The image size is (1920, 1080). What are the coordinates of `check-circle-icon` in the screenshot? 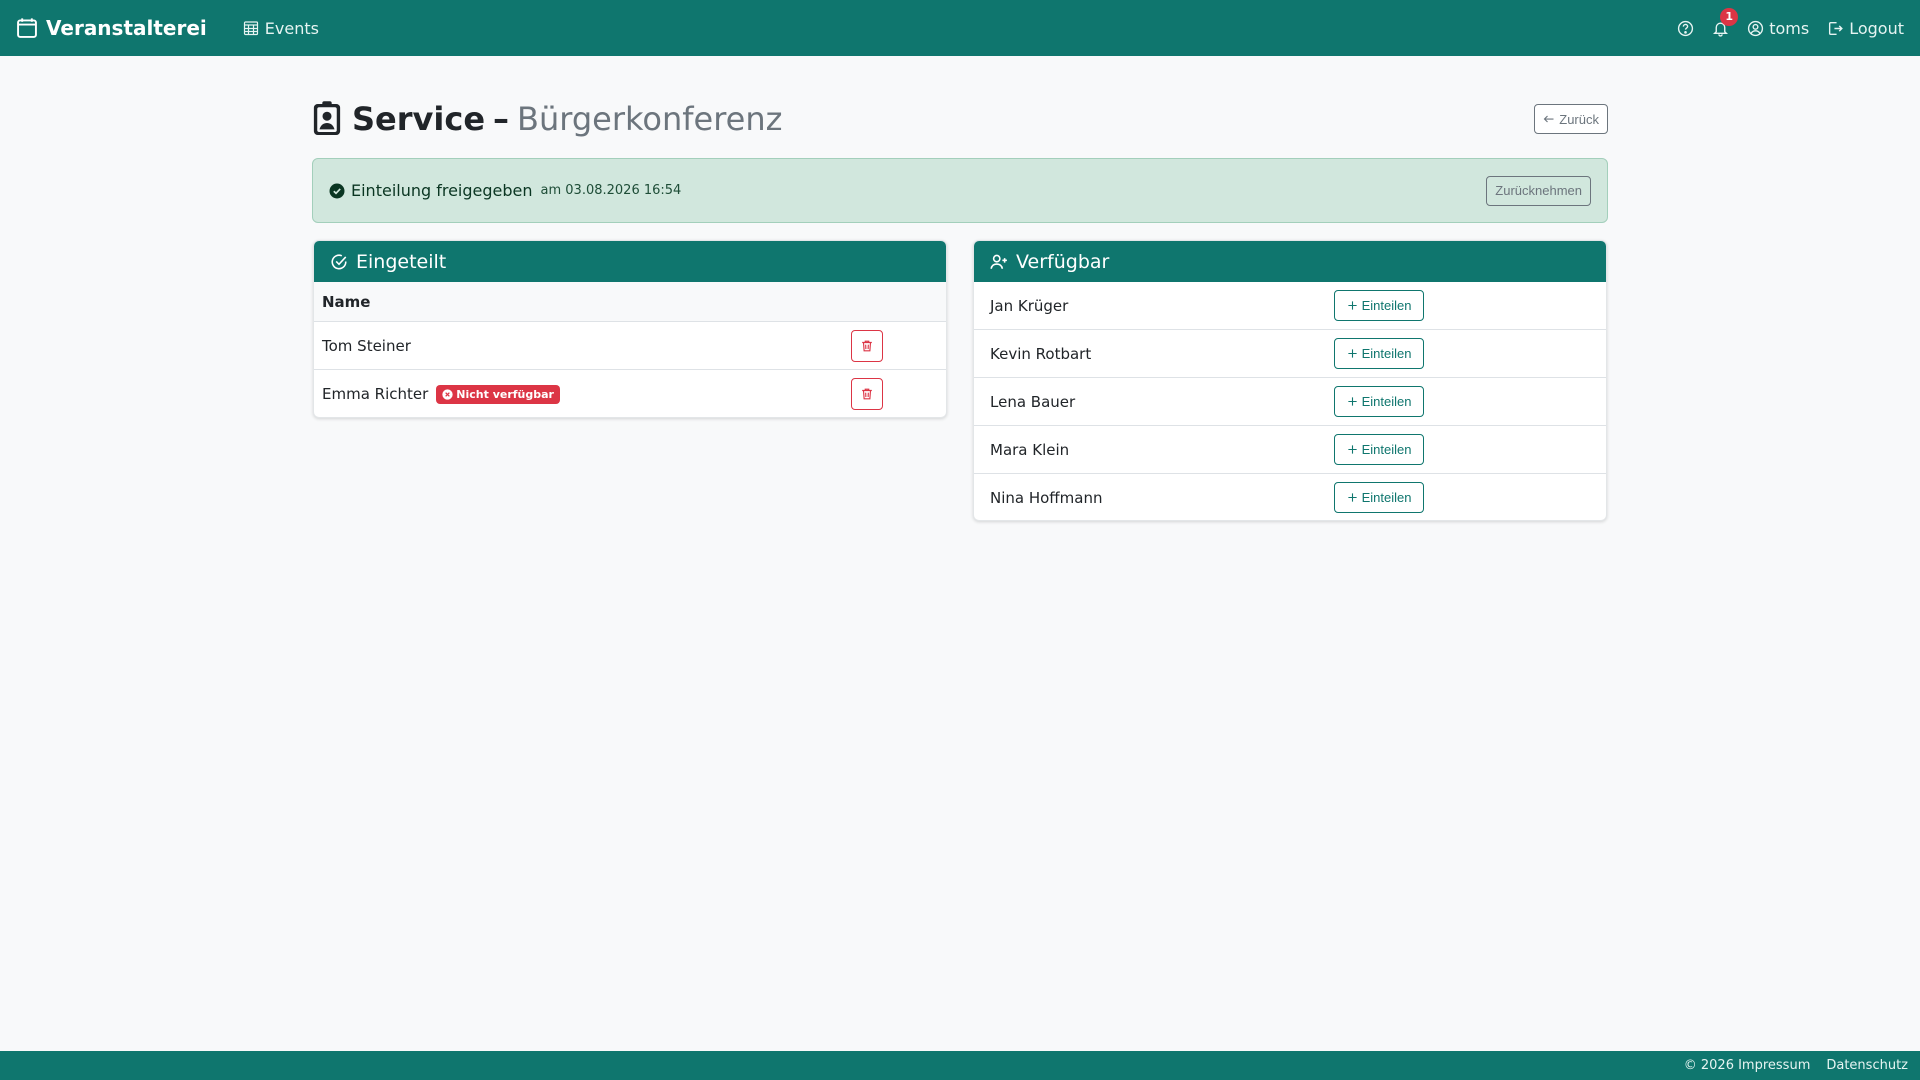 It's located at (339, 261).